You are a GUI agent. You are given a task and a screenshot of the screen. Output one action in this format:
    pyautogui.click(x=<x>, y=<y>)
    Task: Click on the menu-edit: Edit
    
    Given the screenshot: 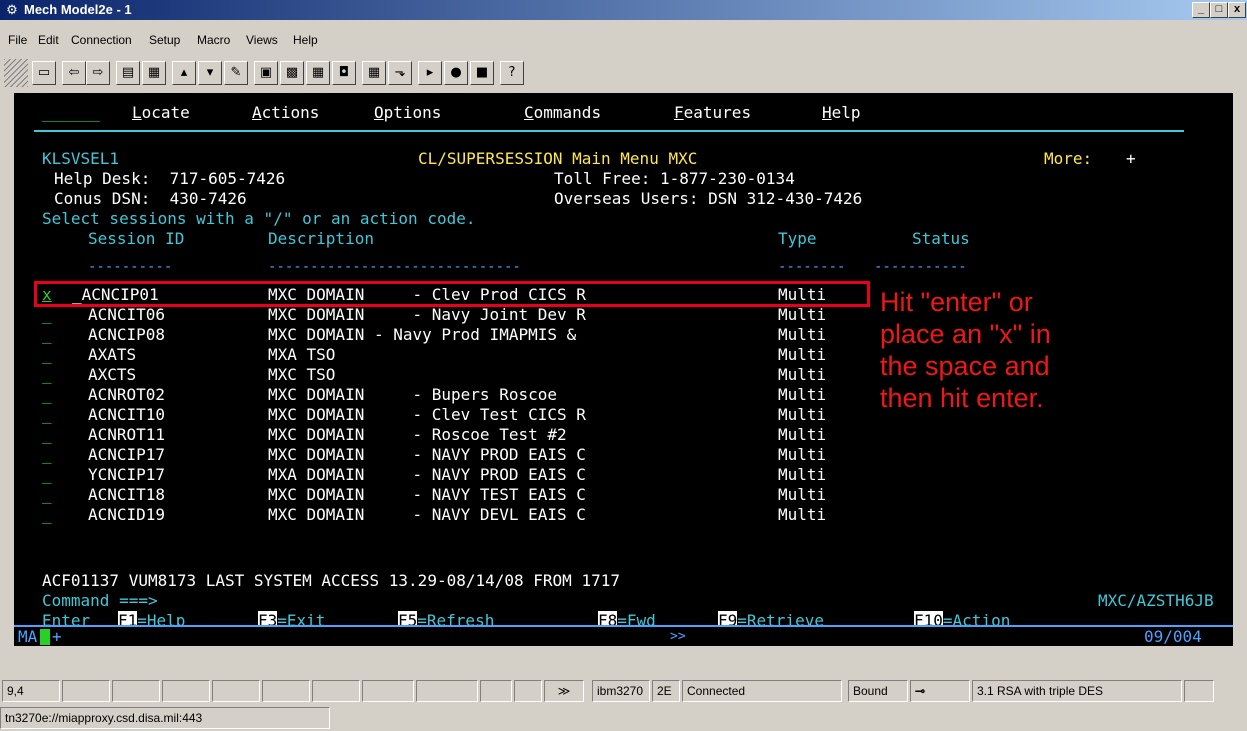 What is the action you would take?
    pyautogui.click(x=48, y=40)
    